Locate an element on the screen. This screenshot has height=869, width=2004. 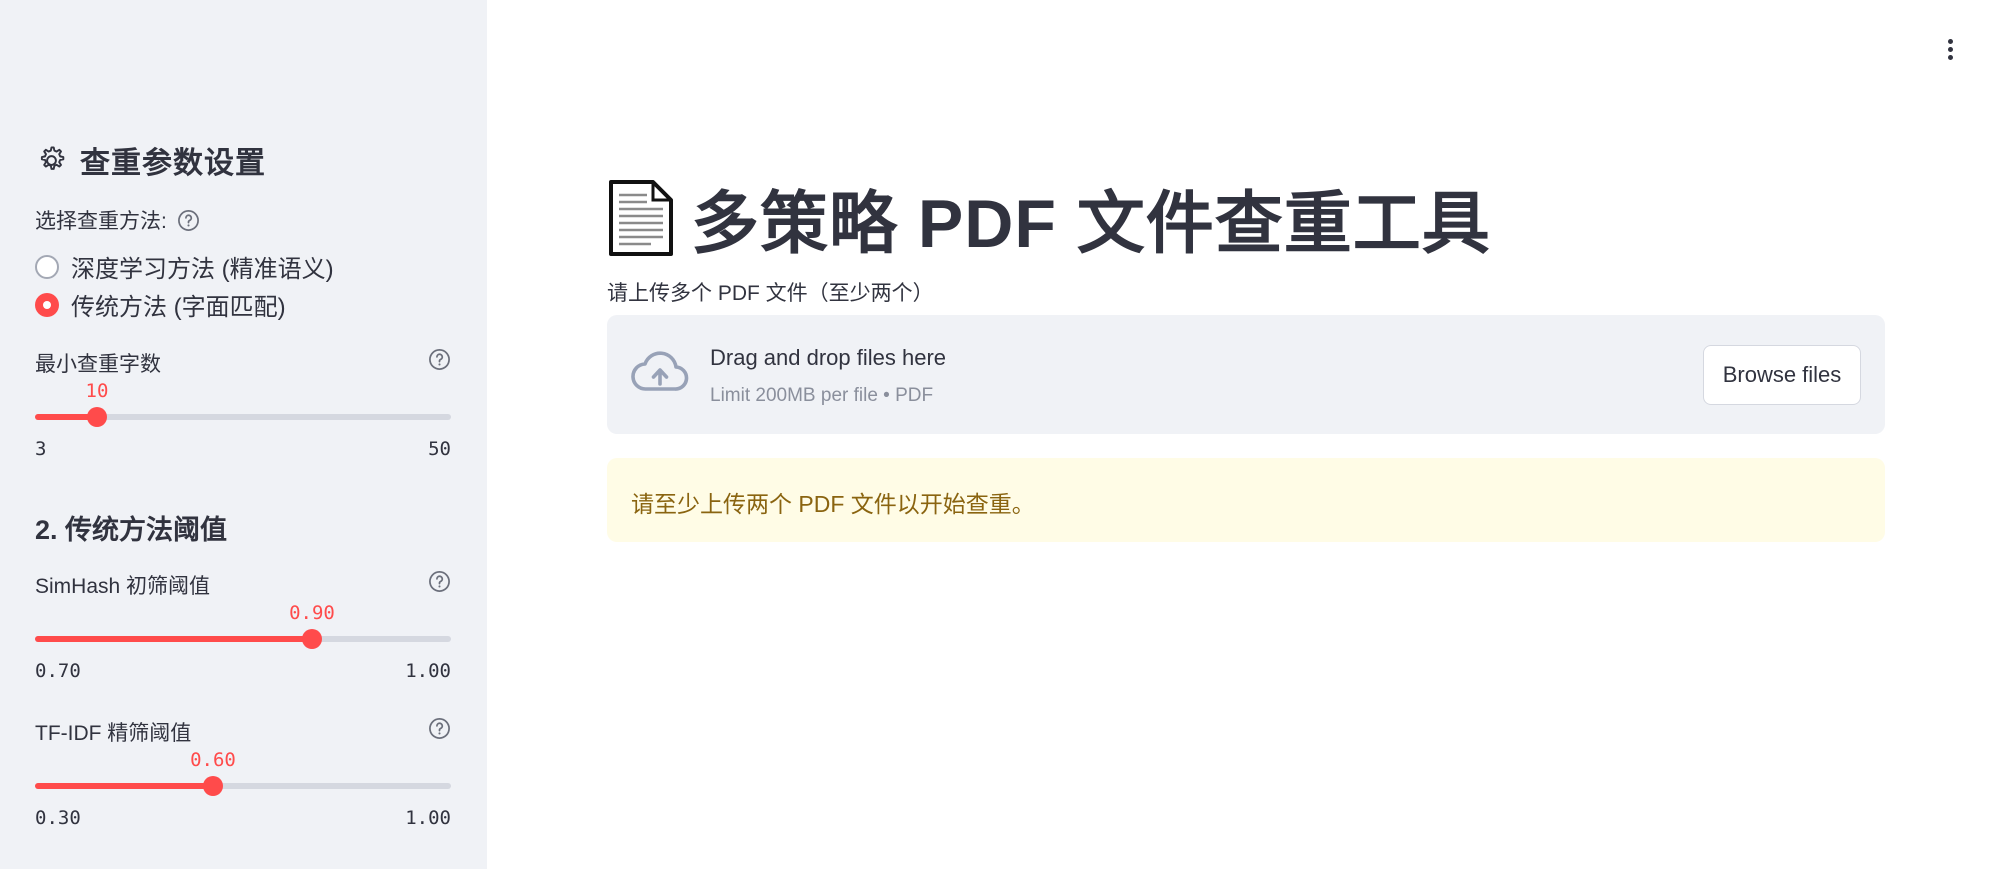
section-heading-traditional: 2. 传统方法阈值 is located at coordinates (131, 530).